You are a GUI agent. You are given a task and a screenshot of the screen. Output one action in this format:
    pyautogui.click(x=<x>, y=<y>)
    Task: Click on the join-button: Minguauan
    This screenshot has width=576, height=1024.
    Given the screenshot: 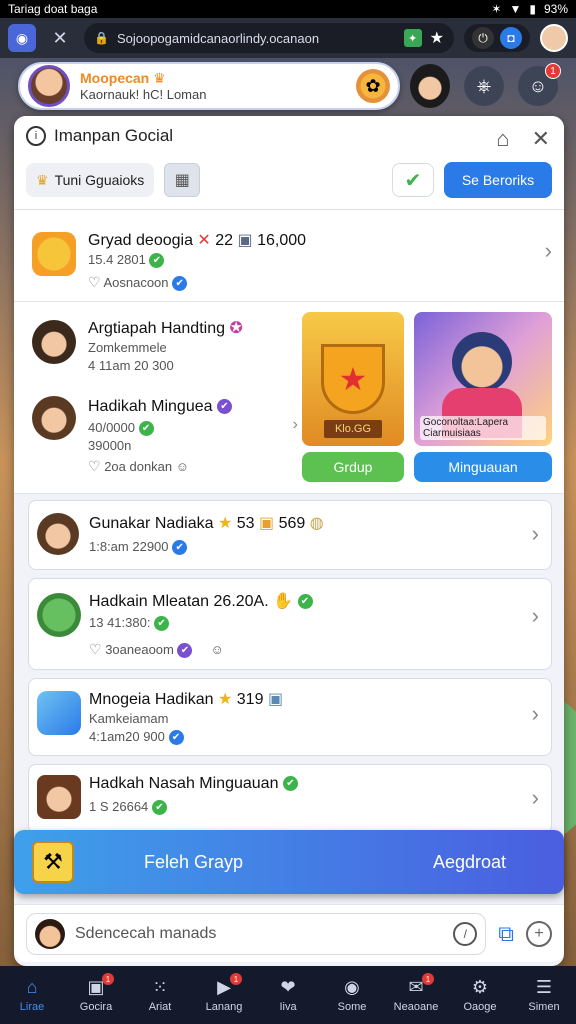 What is the action you would take?
    pyautogui.click(x=483, y=467)
    